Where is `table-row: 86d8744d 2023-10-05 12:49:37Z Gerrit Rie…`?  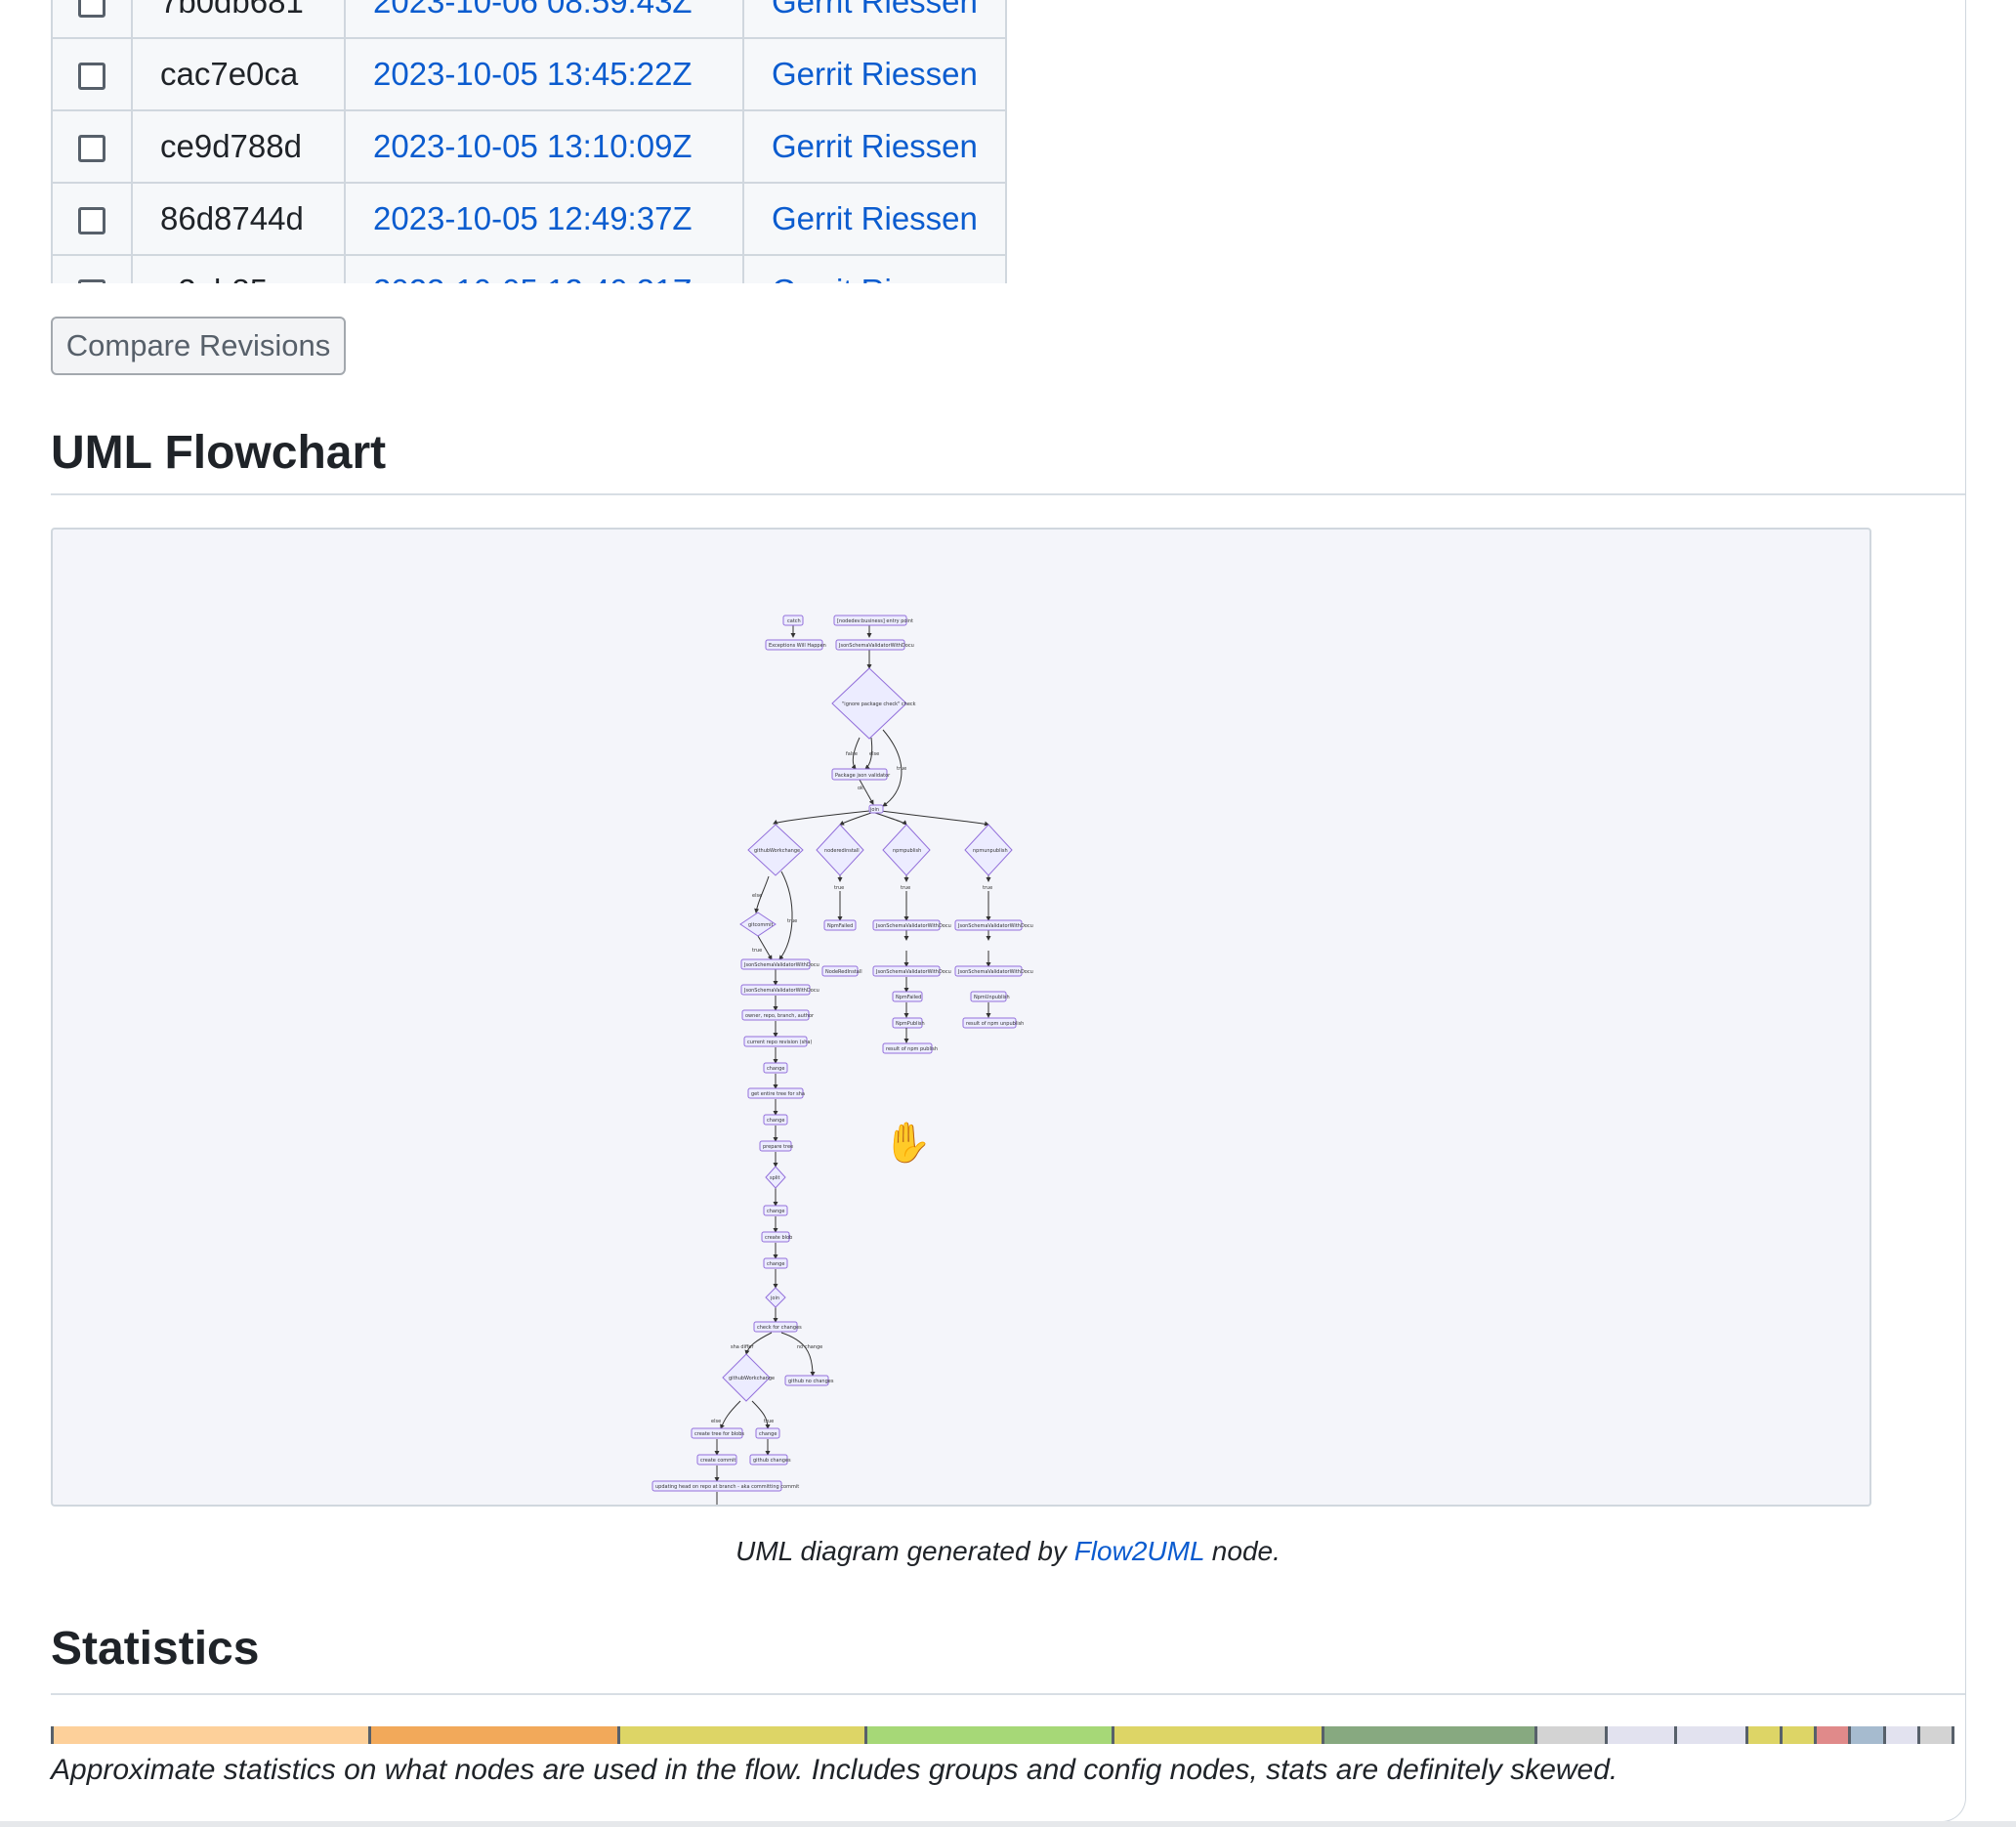
table-row: 86d8744d 2023-10-05 12:49:37Z Gerrit Rie… is located at coordinates (529, 219).